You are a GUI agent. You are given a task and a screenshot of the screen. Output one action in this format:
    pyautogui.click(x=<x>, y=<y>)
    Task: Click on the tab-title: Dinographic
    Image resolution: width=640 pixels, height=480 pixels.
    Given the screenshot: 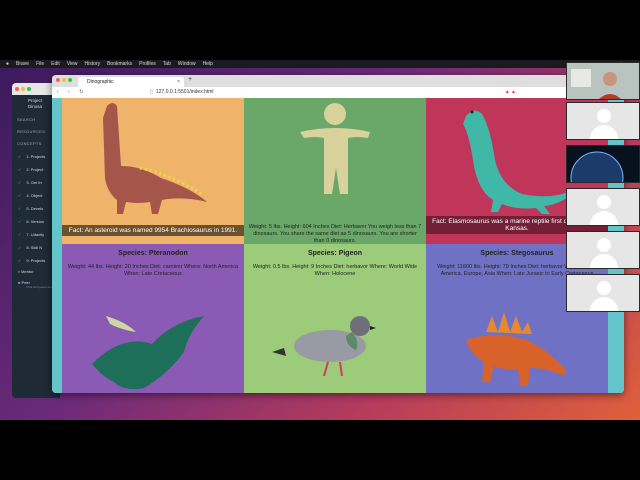 What is the action you would take?
    pyautogui.click(x=100, y=82)
    